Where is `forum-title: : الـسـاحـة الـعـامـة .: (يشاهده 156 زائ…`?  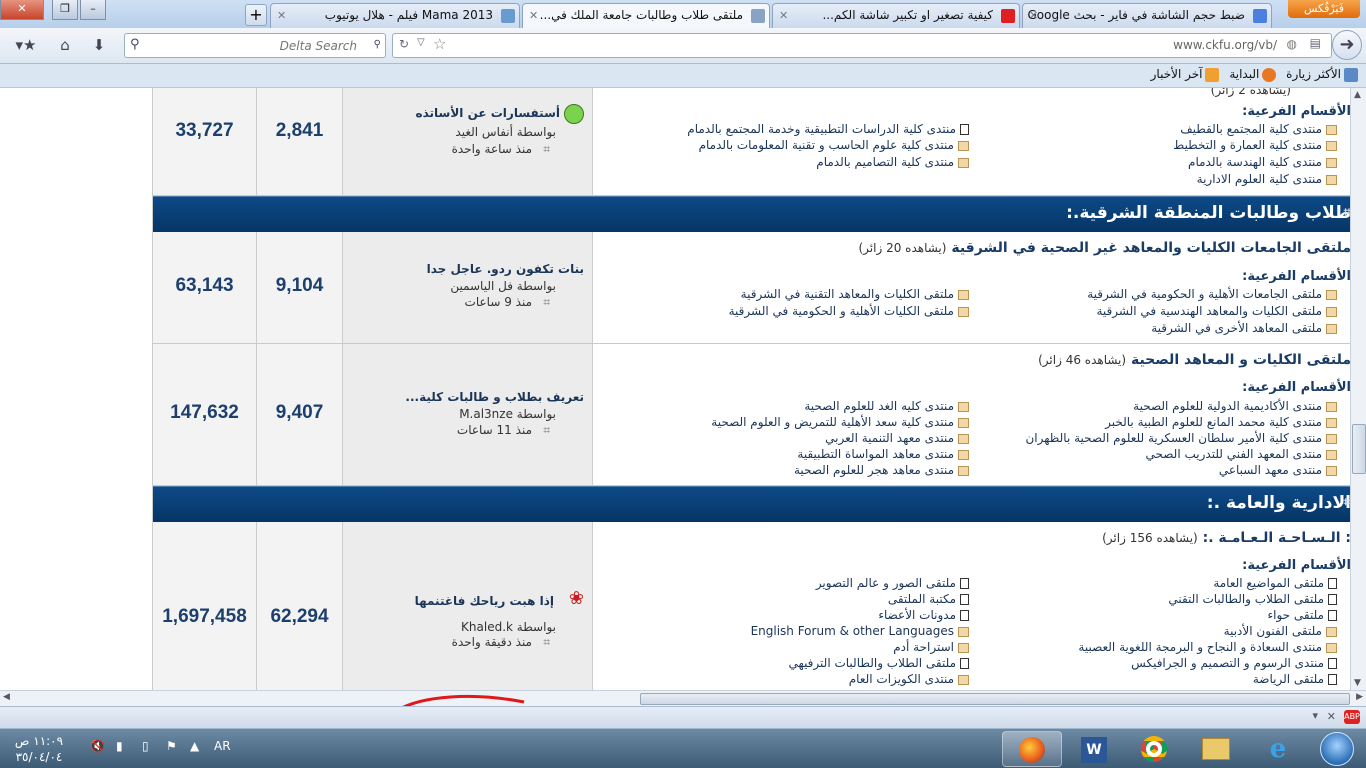 forum-title: : الـسـاحـة الـعـامـة .: (يشاهده 156 زائ… is located at coordinates (1226, 538).